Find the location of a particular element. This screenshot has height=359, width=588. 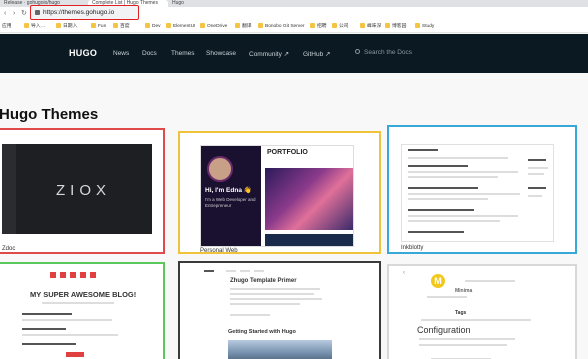

minima-title: Minima is located at coordinates (464, 291).